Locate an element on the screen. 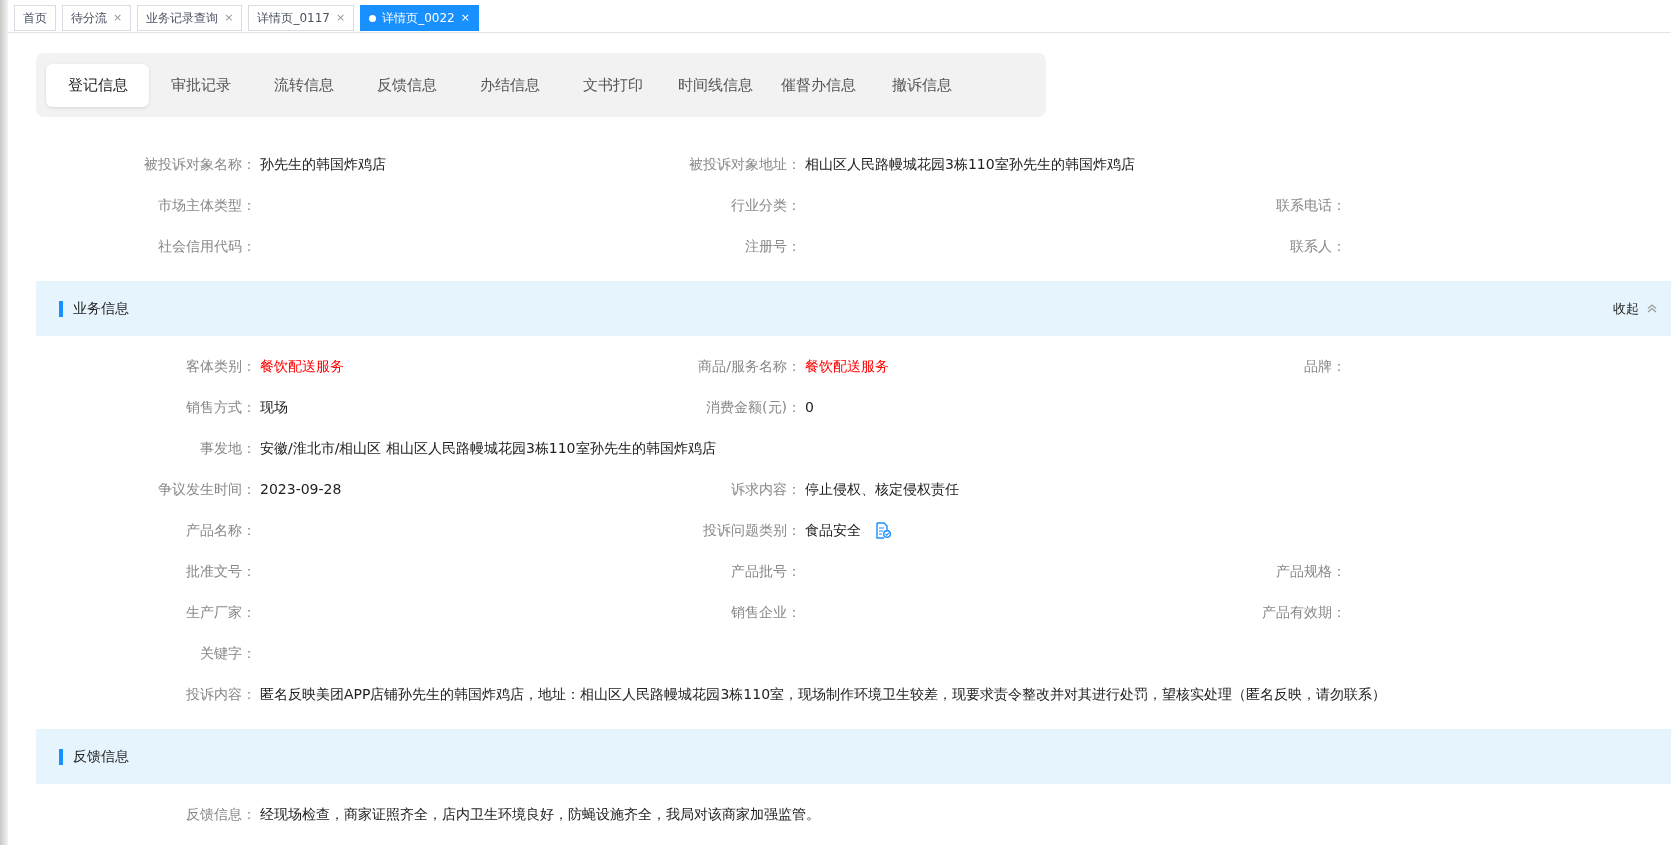  field-label: 客体类别： is located at coordinates (220, 366).